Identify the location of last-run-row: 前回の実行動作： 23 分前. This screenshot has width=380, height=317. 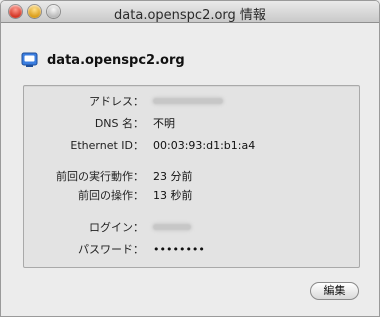
(191, 177).